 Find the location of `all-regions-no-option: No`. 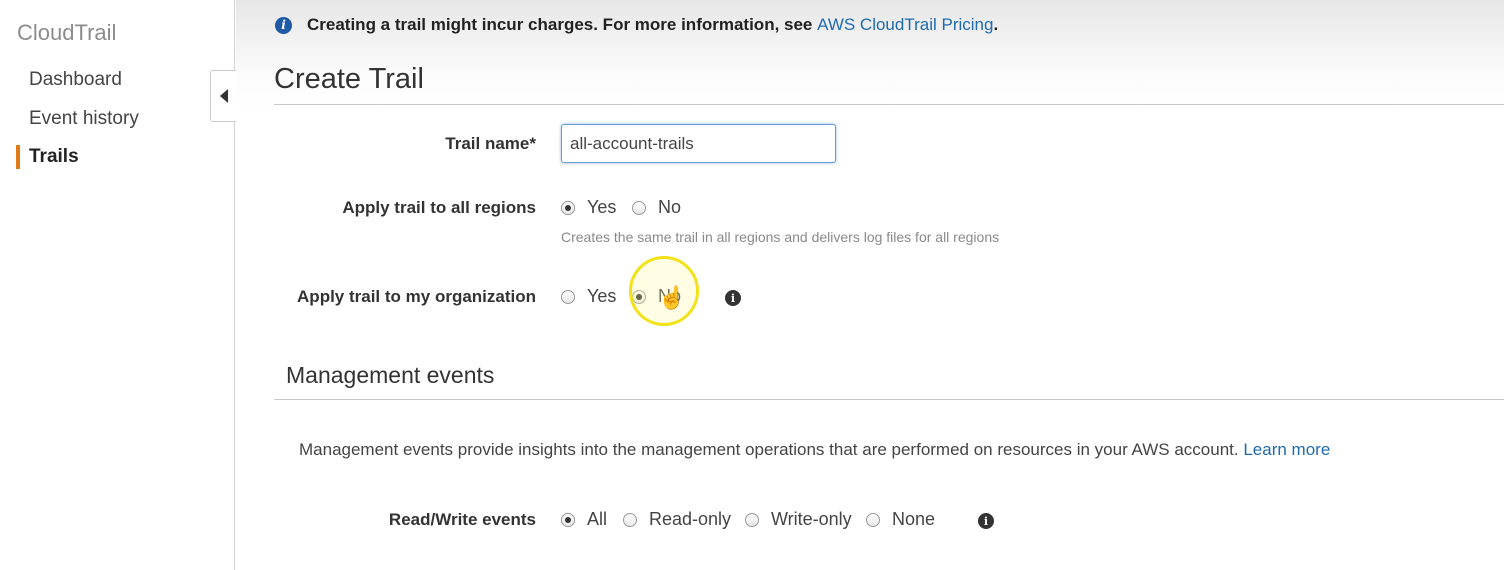

all-regions-no-option: No is located at coordinates (656, 207).